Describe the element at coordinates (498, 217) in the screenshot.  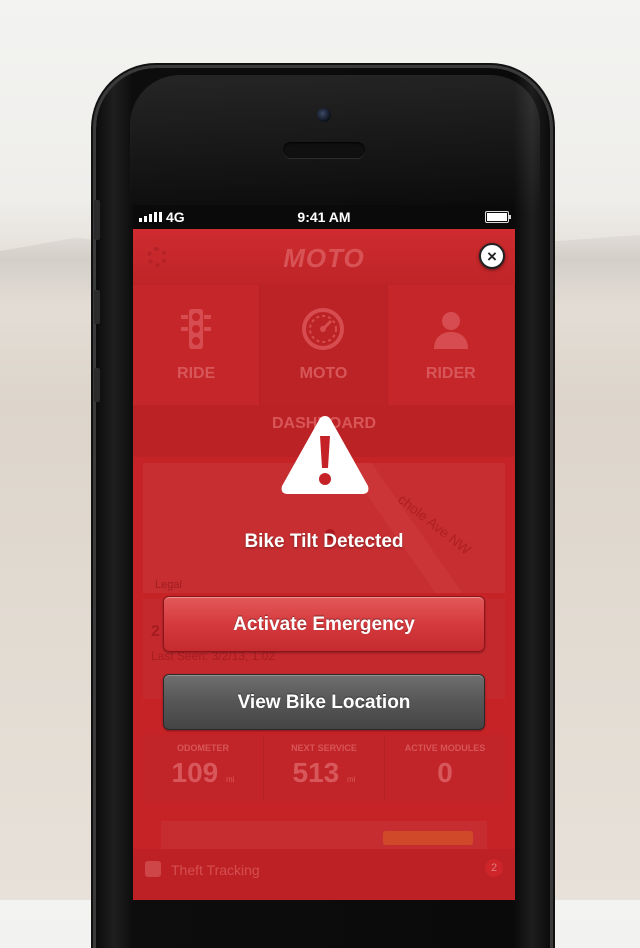
I see `battery-icon` at that location.